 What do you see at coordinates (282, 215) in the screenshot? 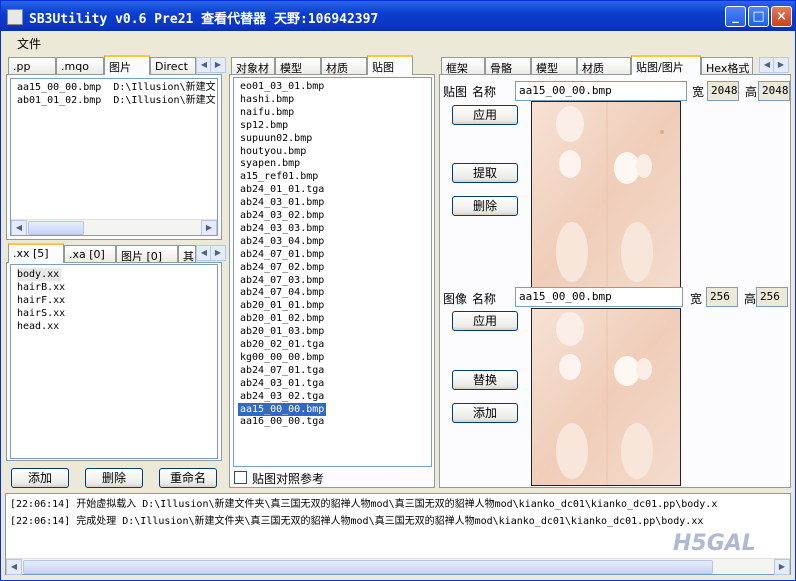
I see `list-item: ab24_03_02.bmp` at bounding box center [282, 215].